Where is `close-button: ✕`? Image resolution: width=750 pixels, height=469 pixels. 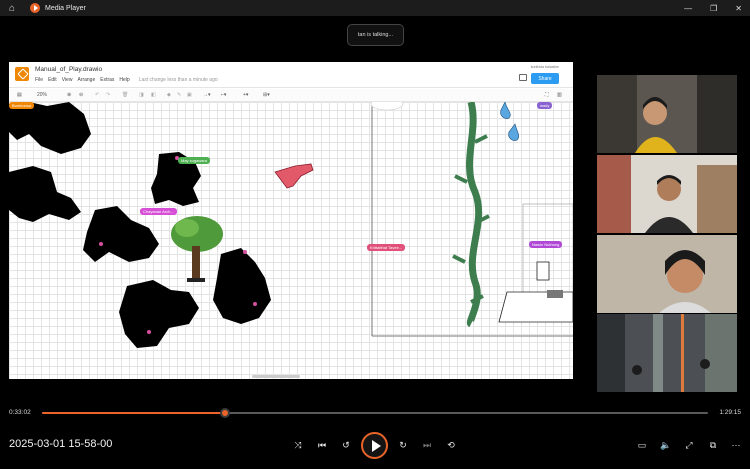 close-button: ✕ is located at coordinates (738, 8).